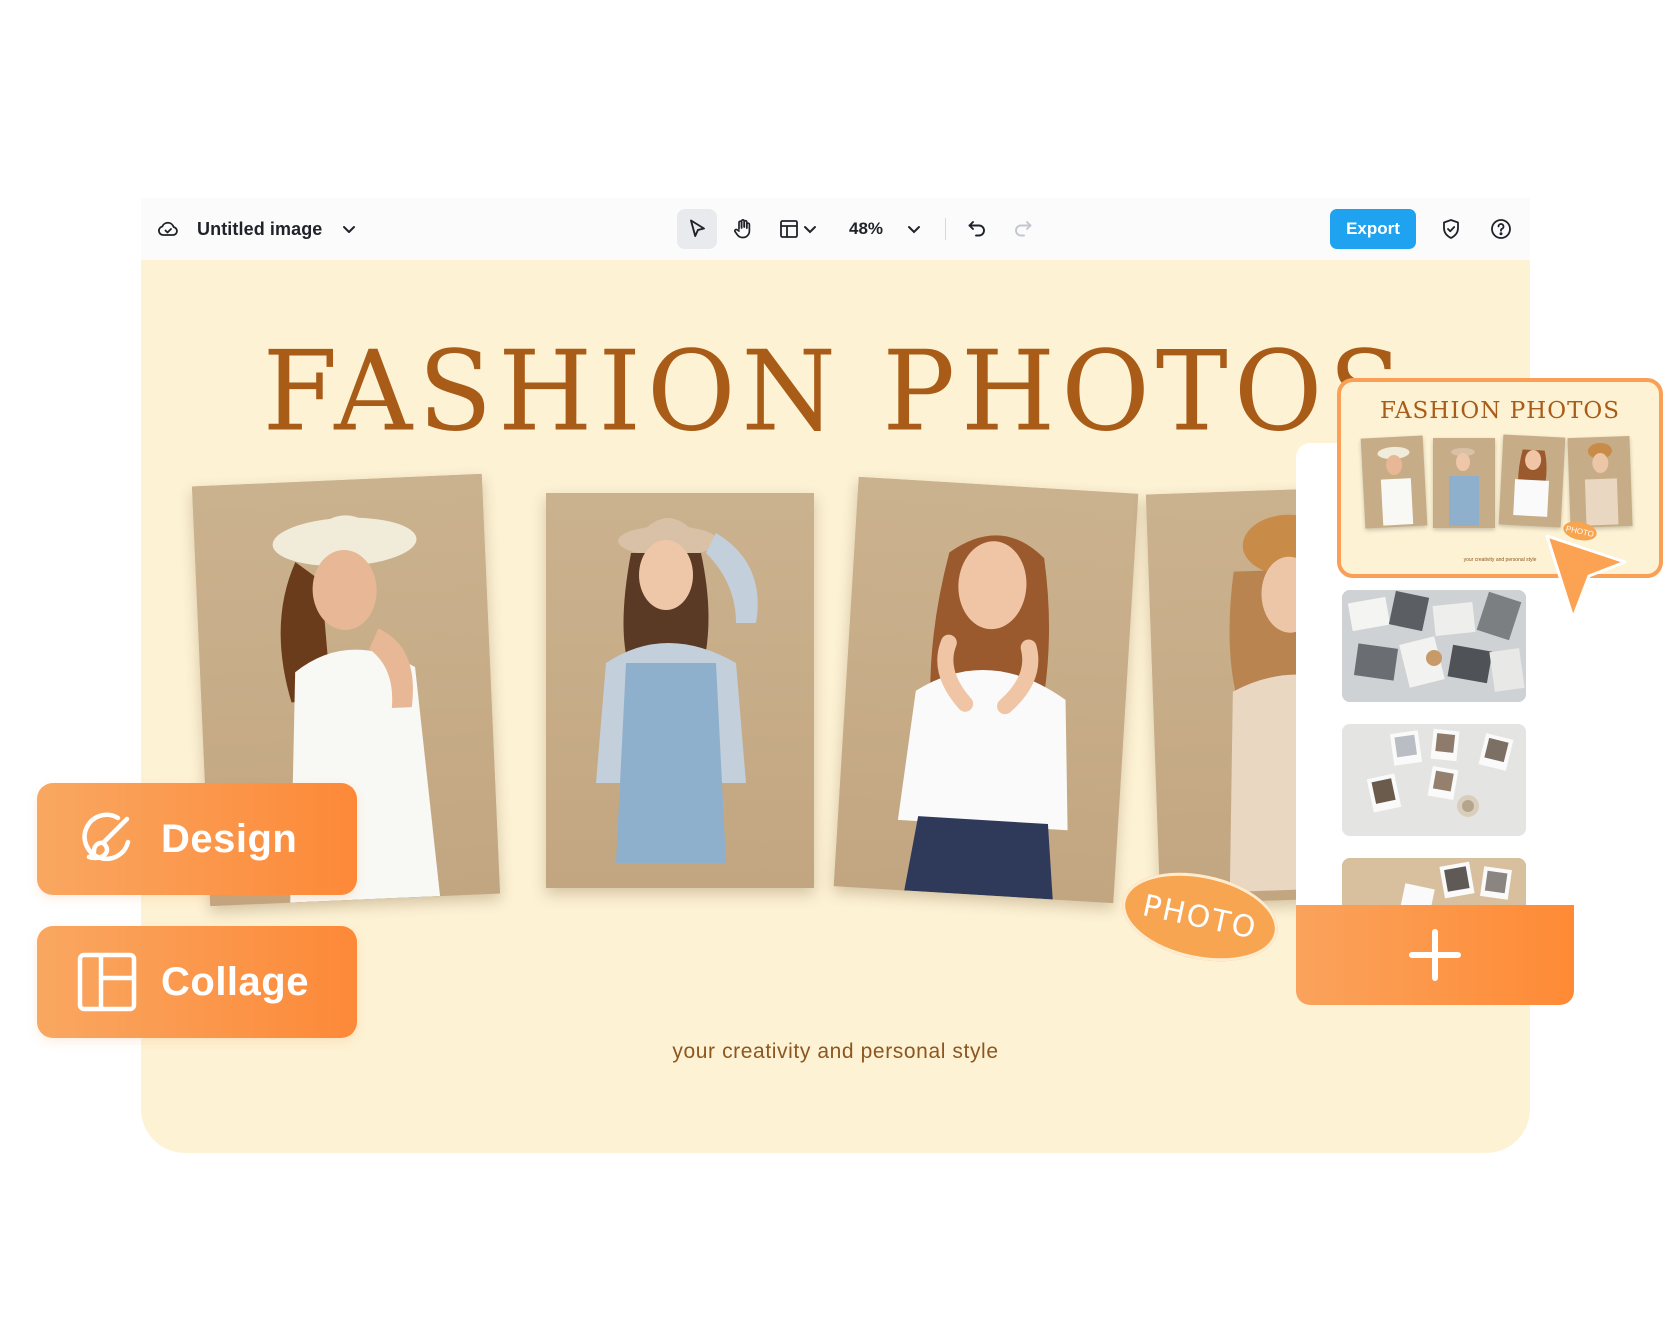 The width and height of the screenshot is (1680, 1344). I want to click on polaroid-template-preview, so click(1434, 780).